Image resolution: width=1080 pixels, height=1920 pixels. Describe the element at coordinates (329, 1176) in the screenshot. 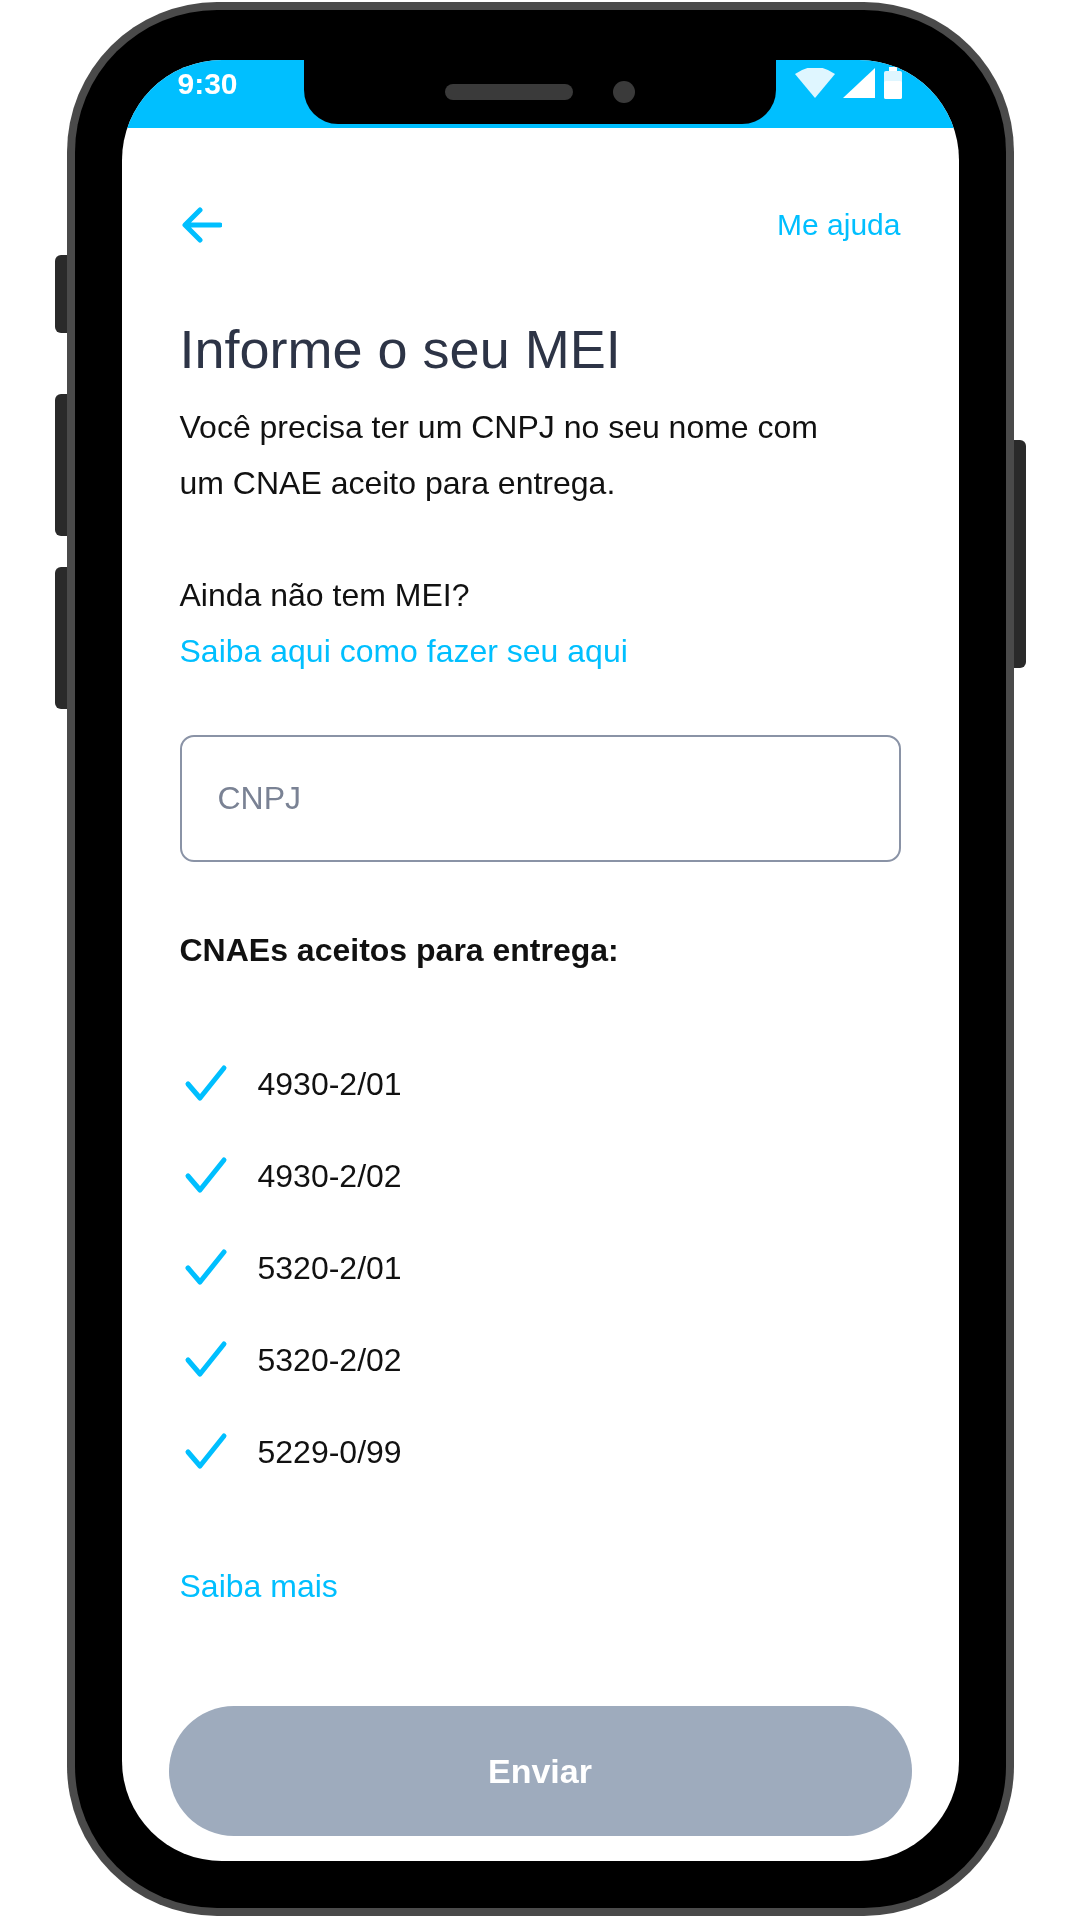

I see `cnae-code: 4930-2/02` at that location.